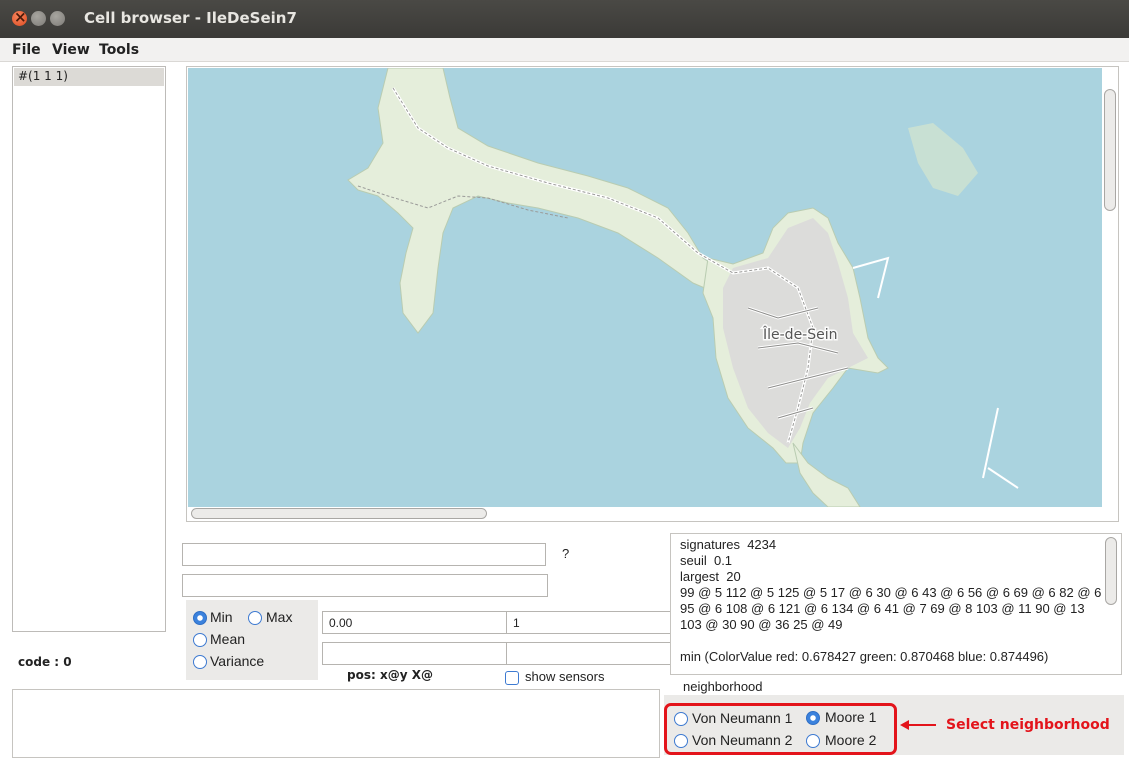  I want to click on radio-max-label: Max, so click(279, 617).